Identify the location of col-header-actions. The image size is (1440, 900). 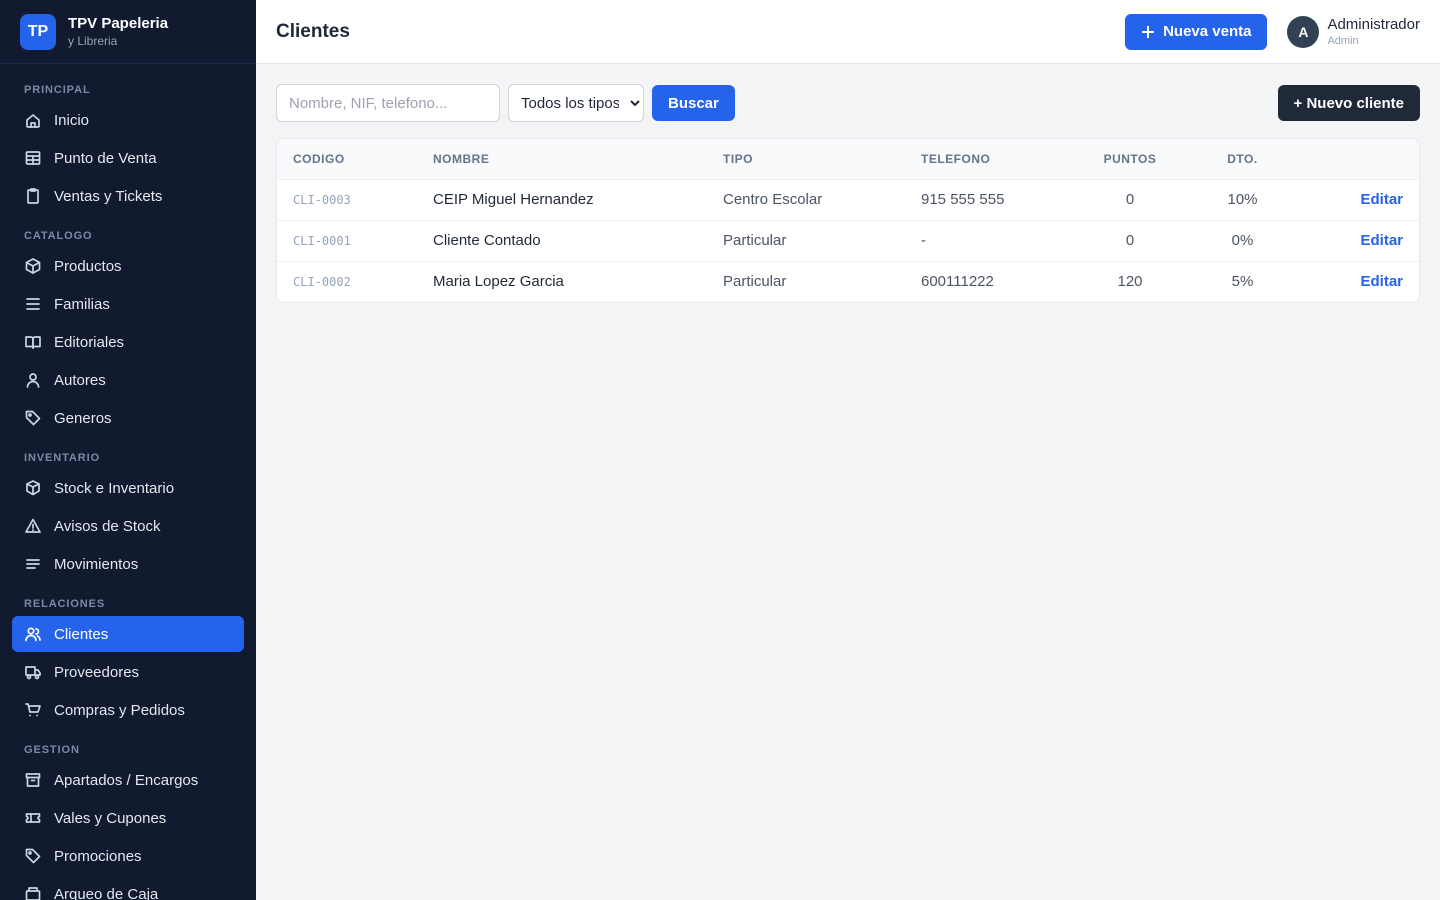
(1357, 159).